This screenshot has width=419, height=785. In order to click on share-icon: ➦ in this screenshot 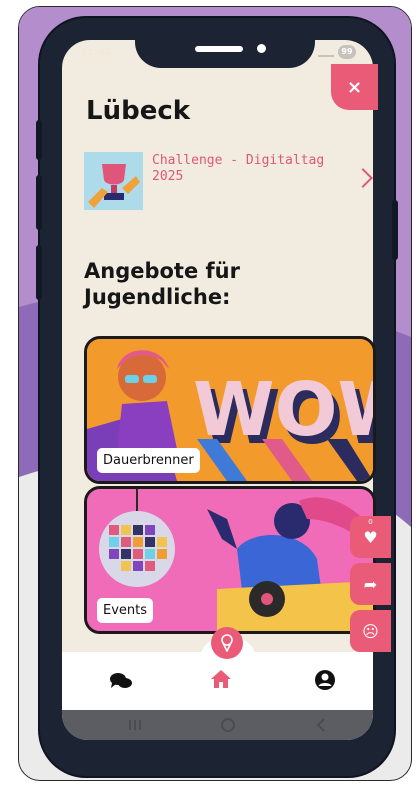, I will do `click(370, 584)`.